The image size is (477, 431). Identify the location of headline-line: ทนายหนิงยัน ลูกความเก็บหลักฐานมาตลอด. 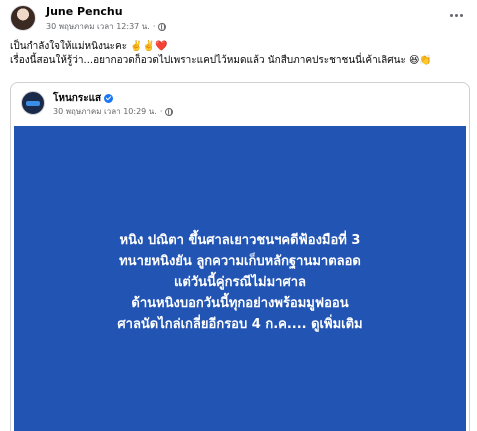
(240, 261).